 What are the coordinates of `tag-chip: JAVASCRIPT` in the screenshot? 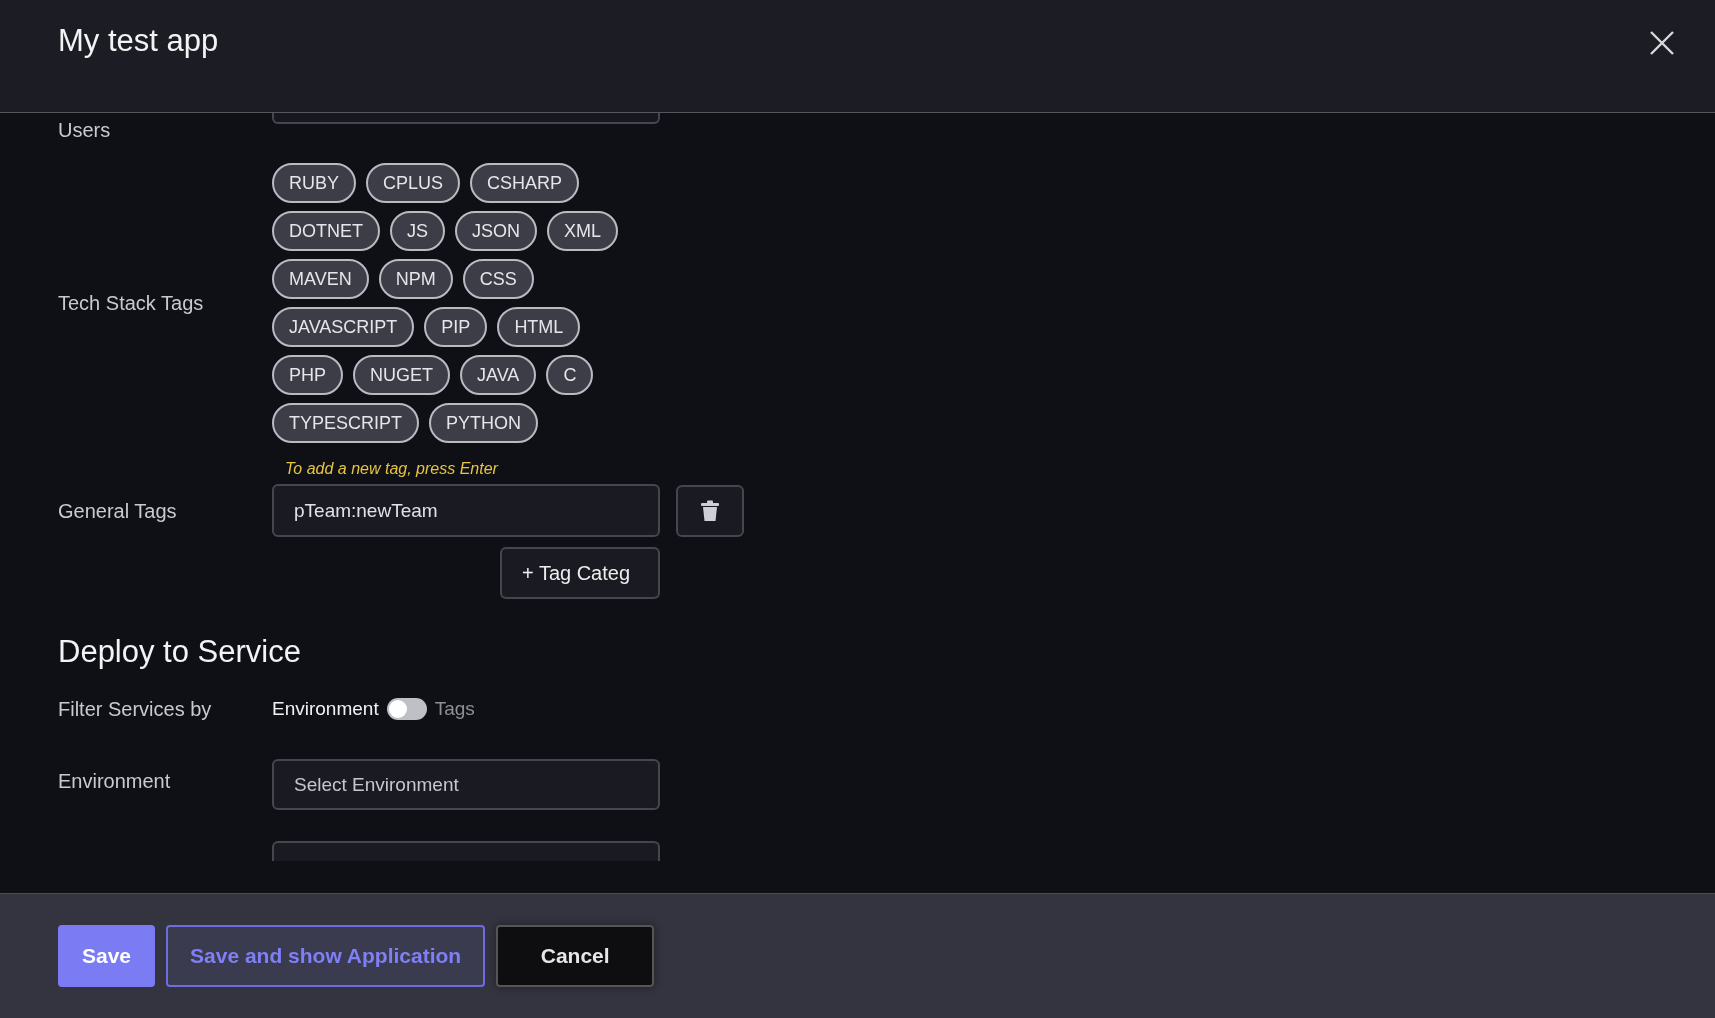 It's located at (343, 327).